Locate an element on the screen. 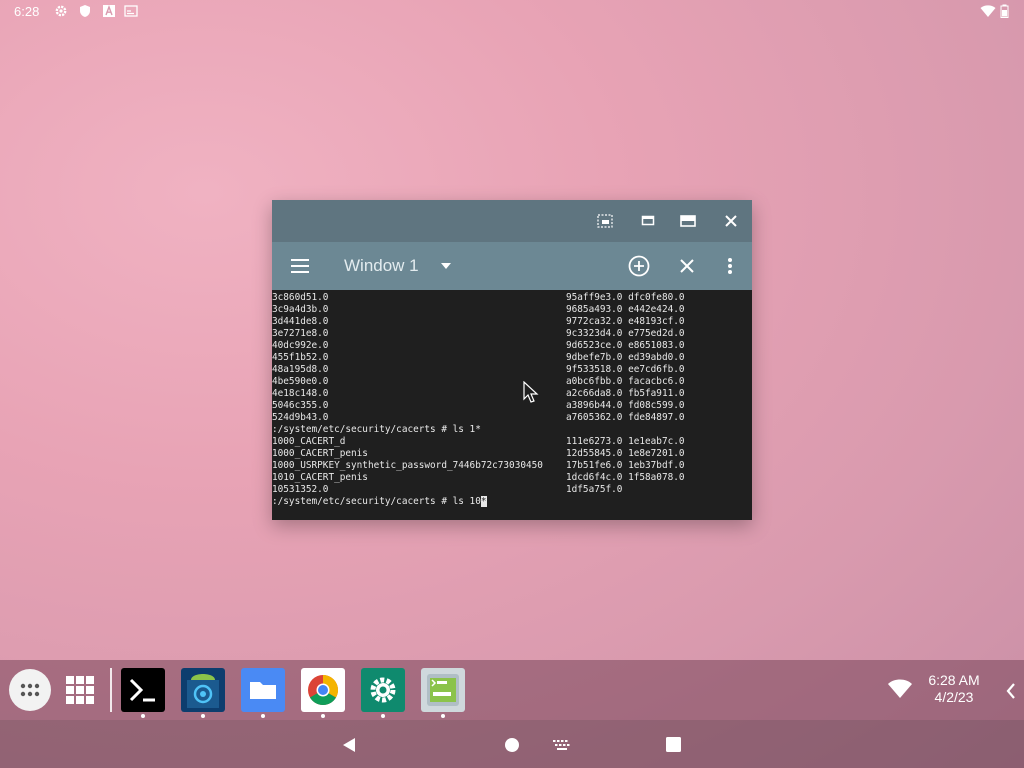 Image resolution: width=1024 pixels, height=768 pixels. taskbar-clock: 6:28 AM 4/2/23 is located at coordinates (954, 689).